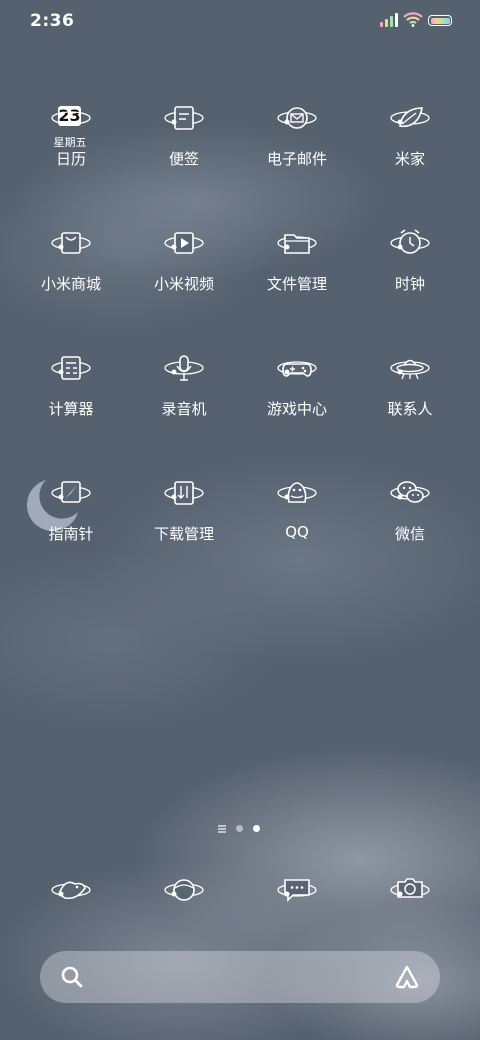  Describe the element at coordinates (240, 21) in the screenshot. I see `status-bar: 2:36` at that location.